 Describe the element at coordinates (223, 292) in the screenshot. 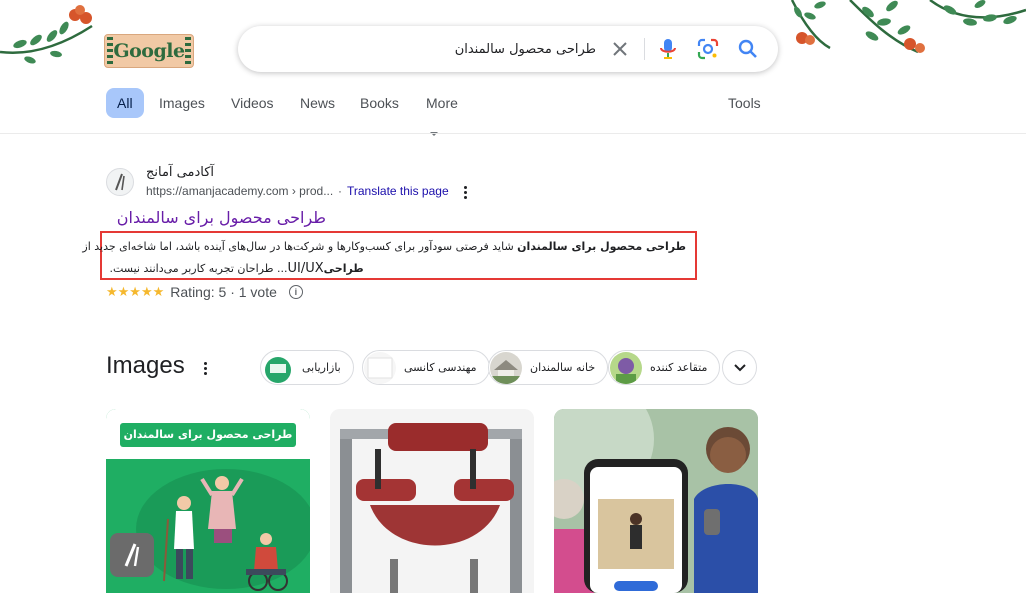

I see `rating-text: Rating: 5 · 1 vote` at that location.